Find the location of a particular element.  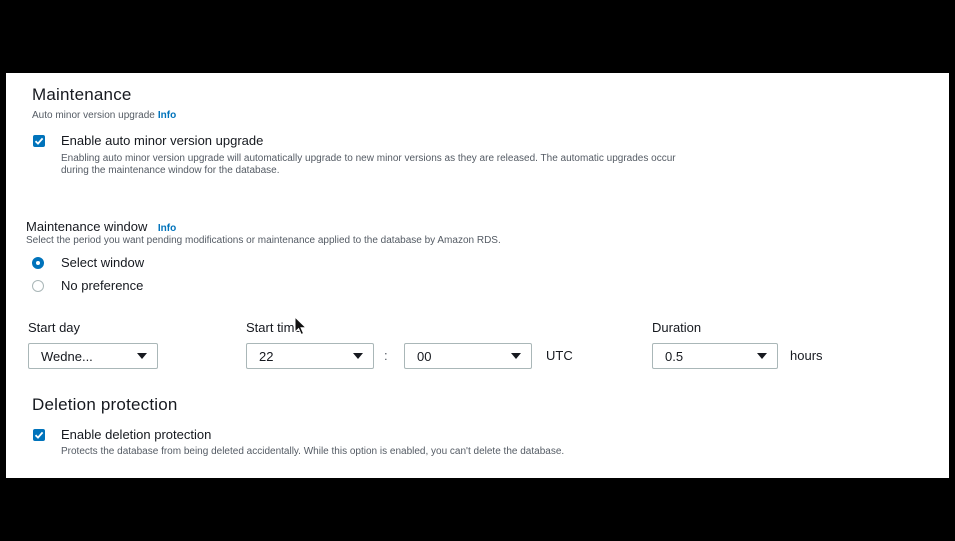

start-minute-select: 00 is located at coordinates (468, 356).